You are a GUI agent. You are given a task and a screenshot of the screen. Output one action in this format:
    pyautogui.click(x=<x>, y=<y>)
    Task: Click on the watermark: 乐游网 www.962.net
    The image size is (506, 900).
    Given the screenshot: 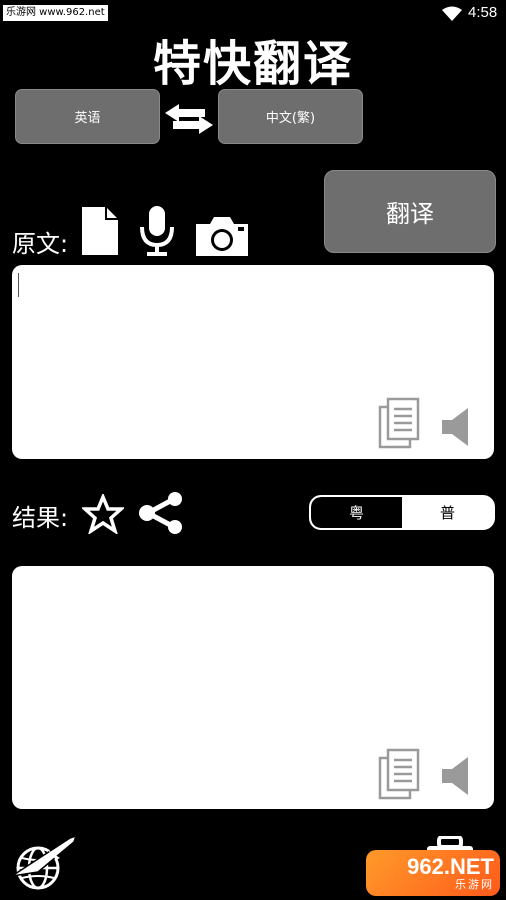 What is the action you would take?
    pyautogui.click(x=55, y=13)
    